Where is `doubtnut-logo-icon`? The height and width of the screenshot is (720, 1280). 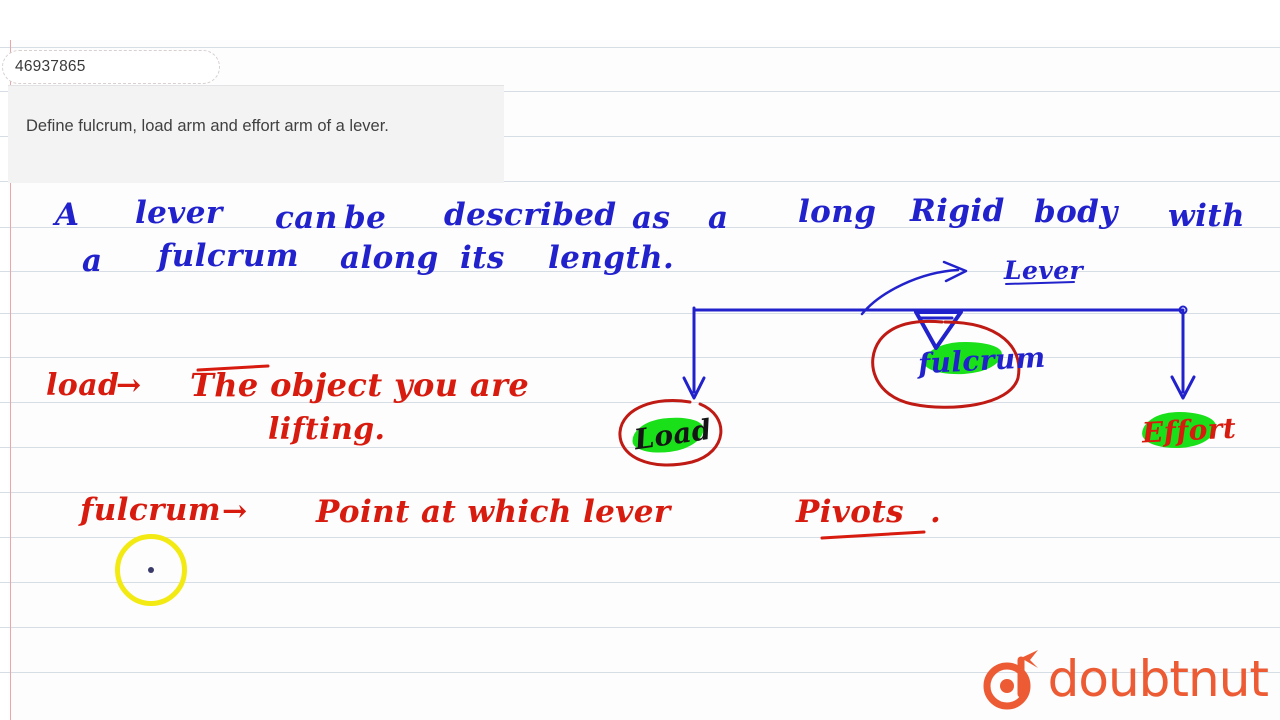 doubtnut-logo-icon is located at coordinates (1011, 679).